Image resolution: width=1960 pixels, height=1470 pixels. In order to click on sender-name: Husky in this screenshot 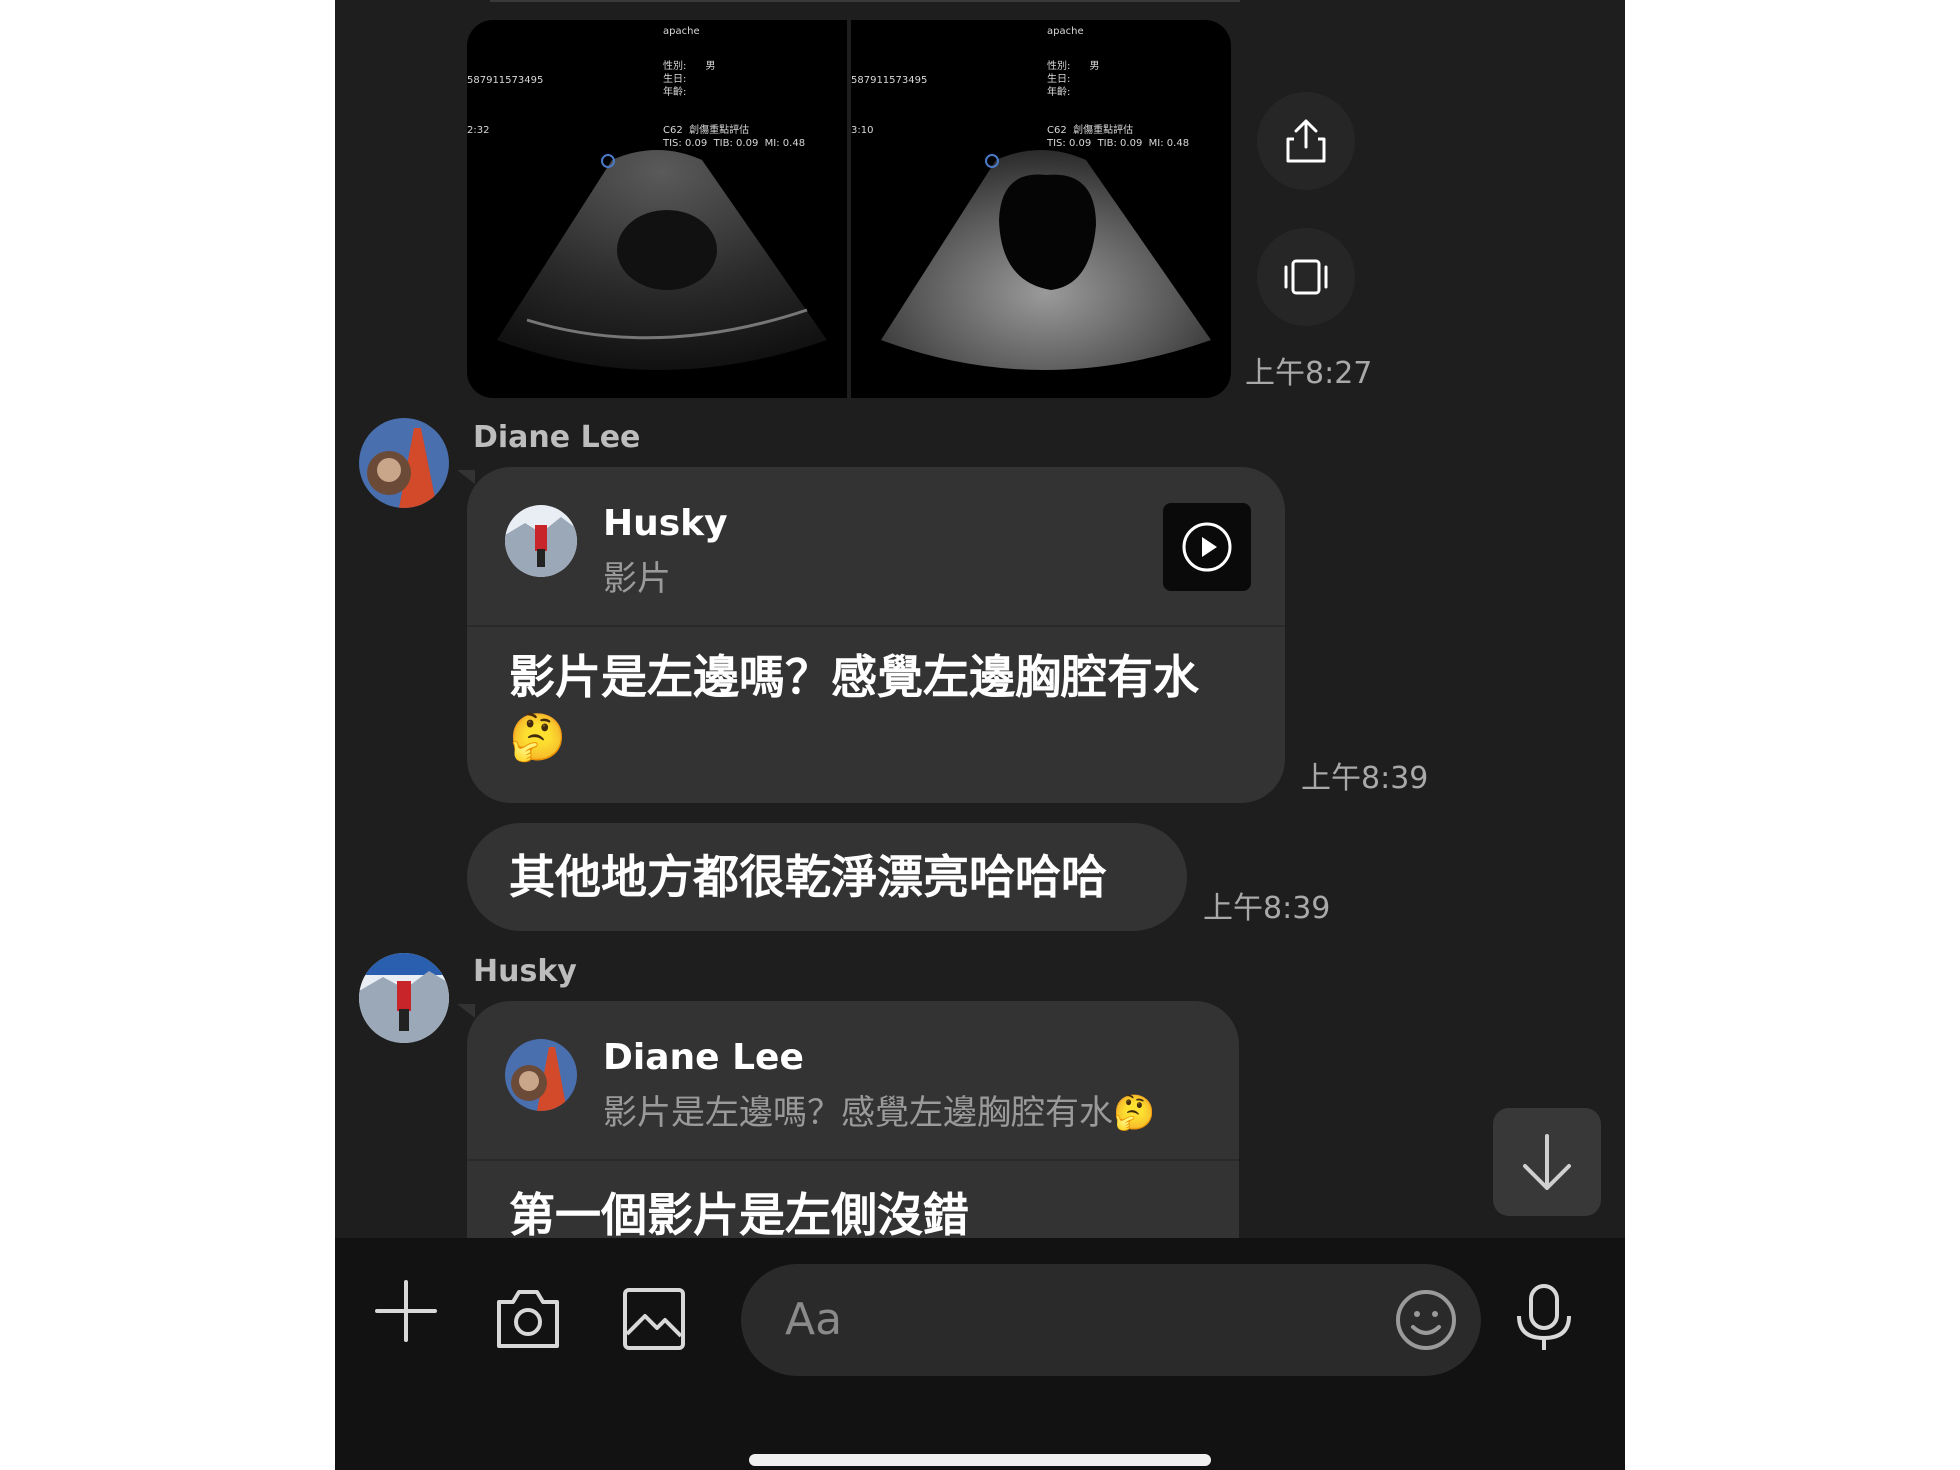, I will do `click(525, 971)`.